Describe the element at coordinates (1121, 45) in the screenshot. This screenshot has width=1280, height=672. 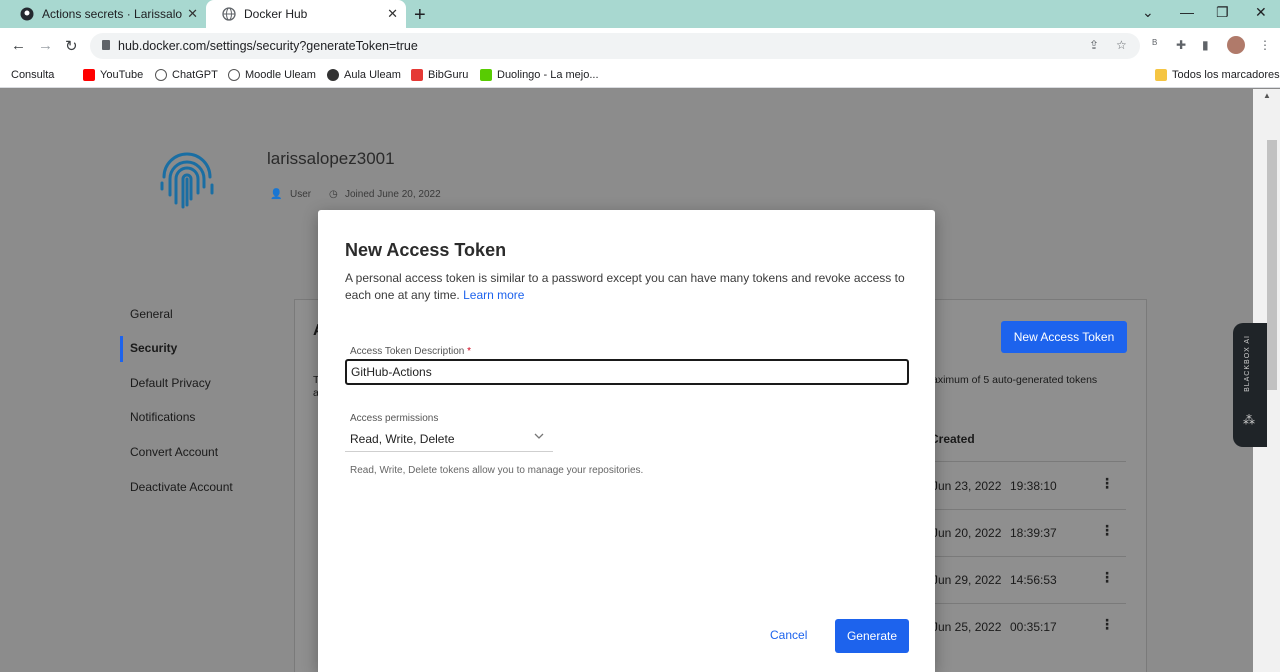
I see `bookmark-star-icon: ☆` at that location.